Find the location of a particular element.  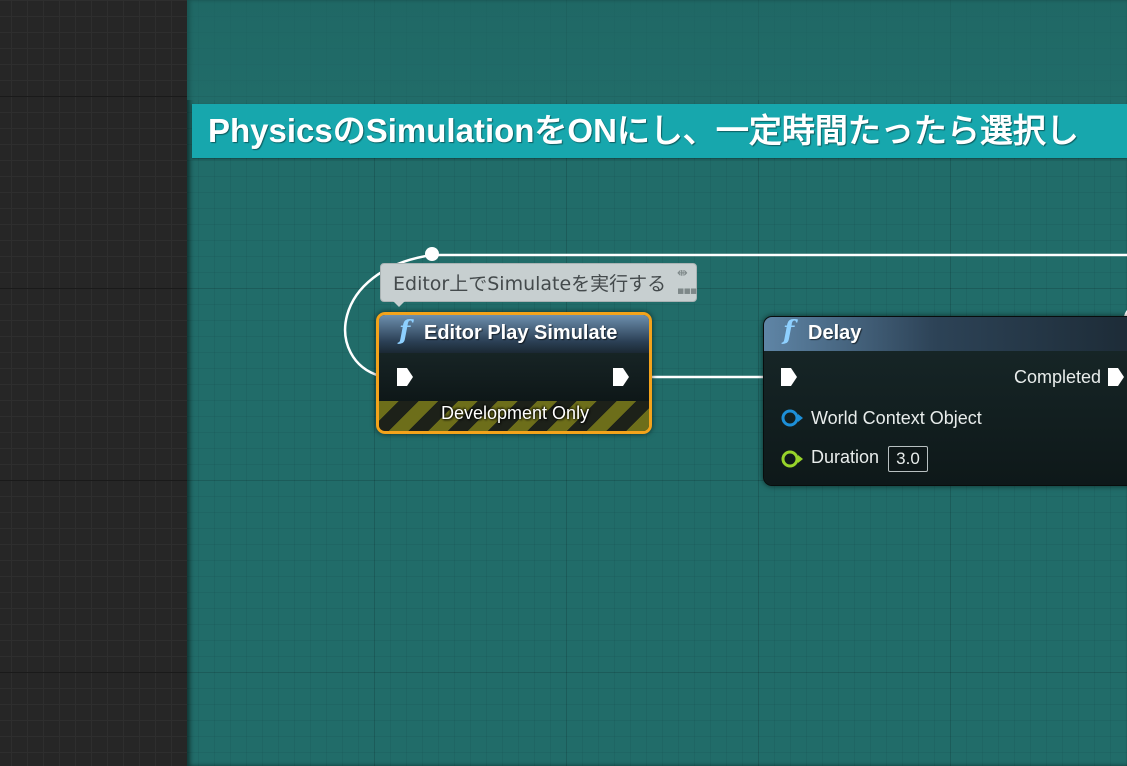

node-title: Delay is located at coordinates (835, 333).